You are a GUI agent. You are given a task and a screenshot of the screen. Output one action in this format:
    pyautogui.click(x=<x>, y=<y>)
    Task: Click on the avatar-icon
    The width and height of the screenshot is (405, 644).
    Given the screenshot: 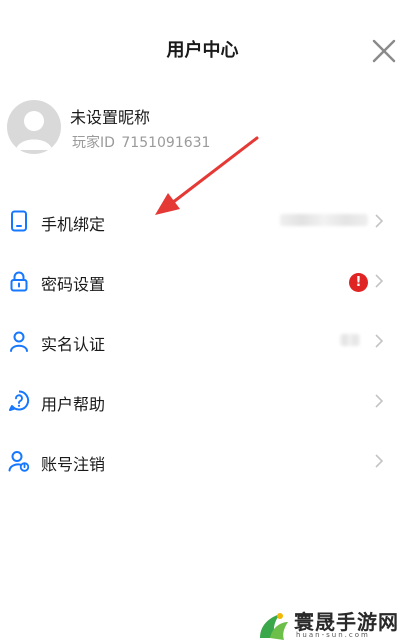 What is the action you would take?
    pyautogui.click(x=34, y=130)
    